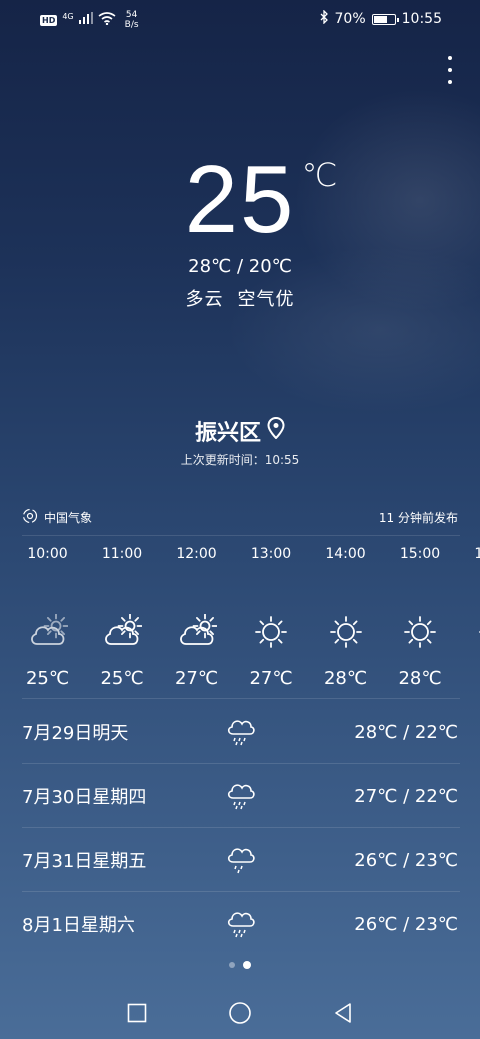 This screenshot has width=480, height=1039. I want to click on page-indicator, so click(240, 965).